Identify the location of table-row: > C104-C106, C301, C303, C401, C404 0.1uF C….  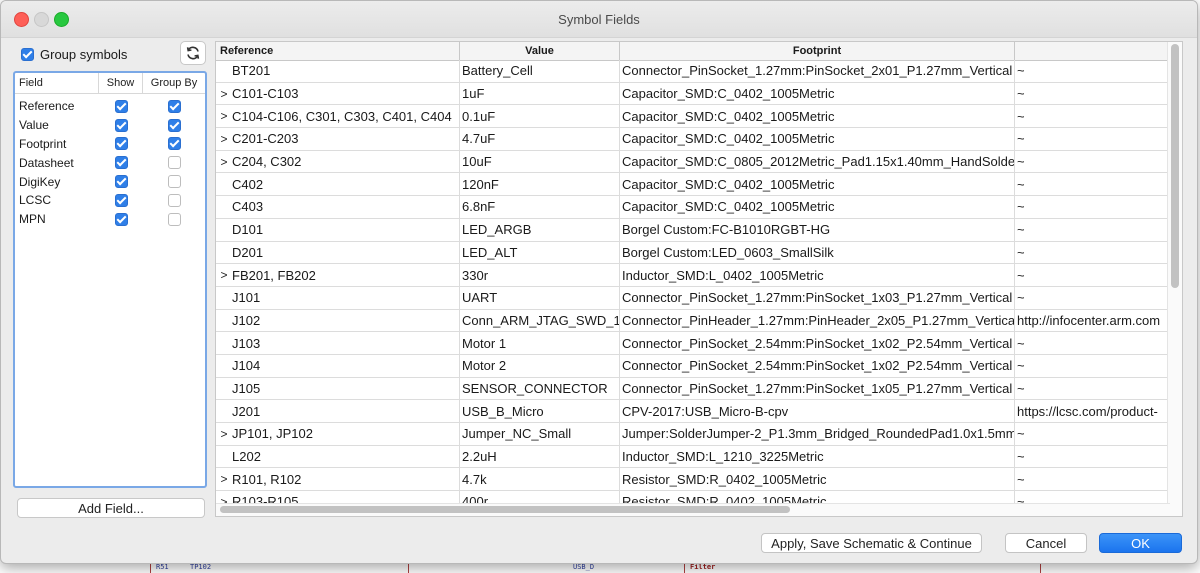
(693, 117).